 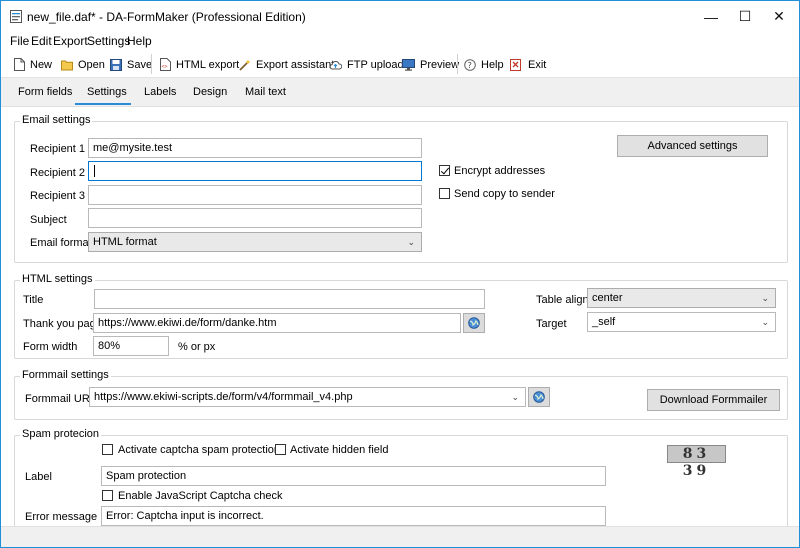 What do you see at coordinates (208, 64) in the screenshot?
I see `html-export-label: HTML export` at bounding box center [208, 64].